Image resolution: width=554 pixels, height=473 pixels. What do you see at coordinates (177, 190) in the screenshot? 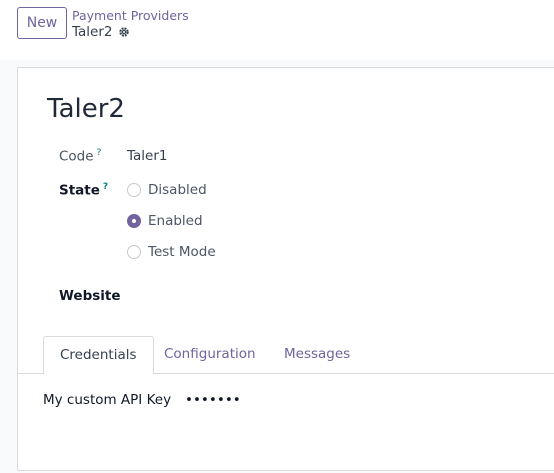
I see `state-option-label: Disabled` at bounding box center [177, 190].